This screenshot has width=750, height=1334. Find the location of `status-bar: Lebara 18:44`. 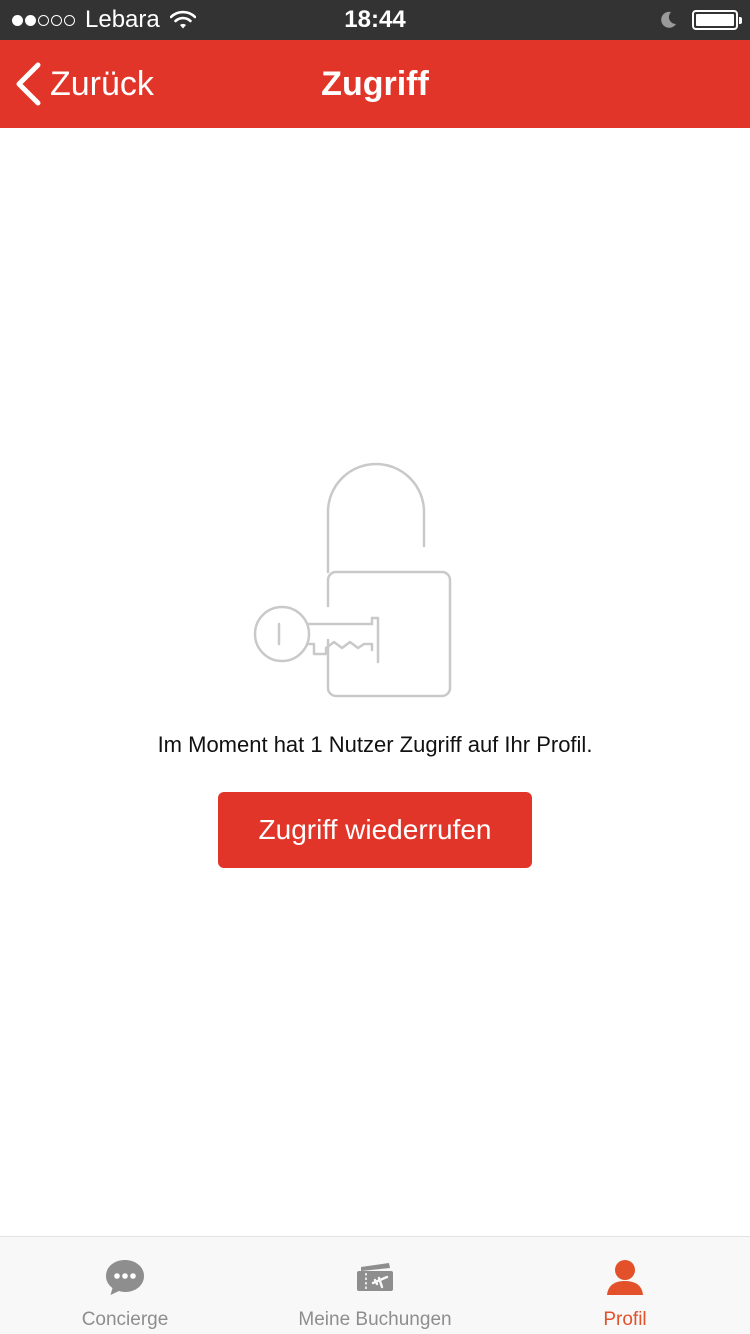

status-bar: Lebara 18:44 is located at coordinates (375, 20).